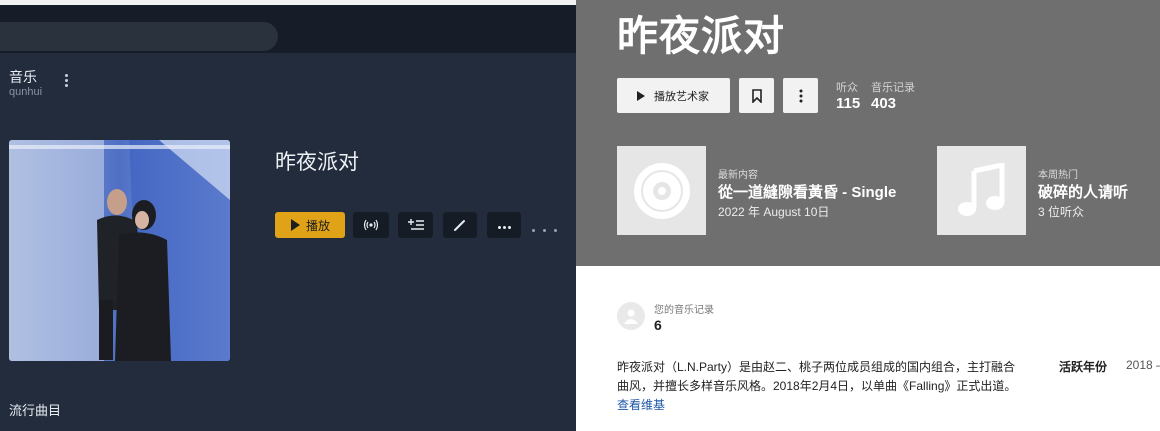  Describe the element at coordinates (738, 175) in the screenshot. I see `latest-kicker: 最新内容` at that location.